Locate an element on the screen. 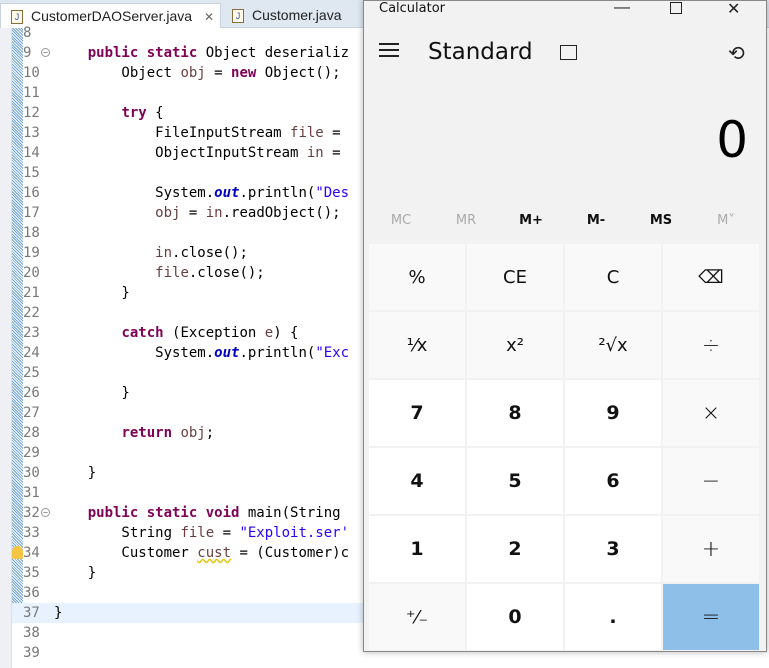  code-line: 21 } is located at coordinates (192, 293).